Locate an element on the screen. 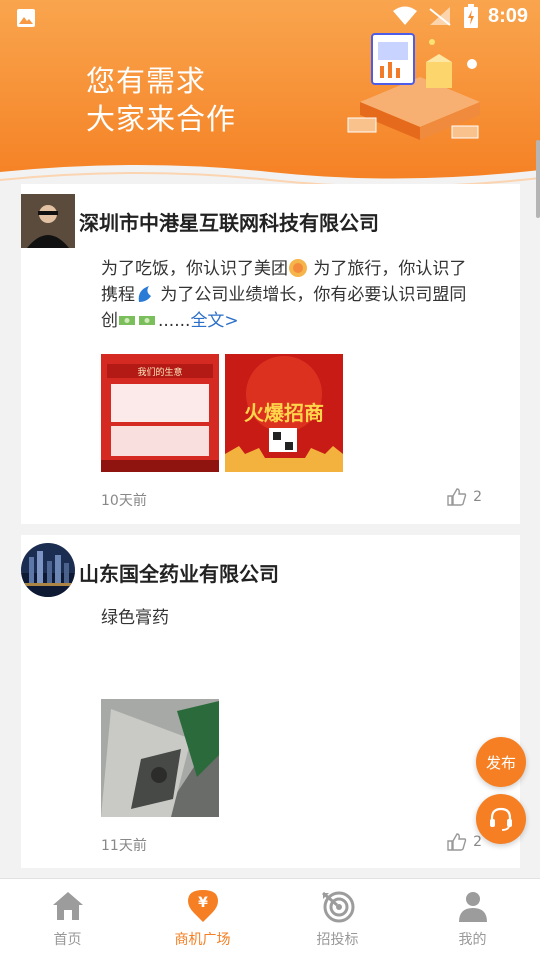 Image resolution: width=540 pixels, height=960 pixels. post-time: 11天前 is located at coordinates (124, 846).